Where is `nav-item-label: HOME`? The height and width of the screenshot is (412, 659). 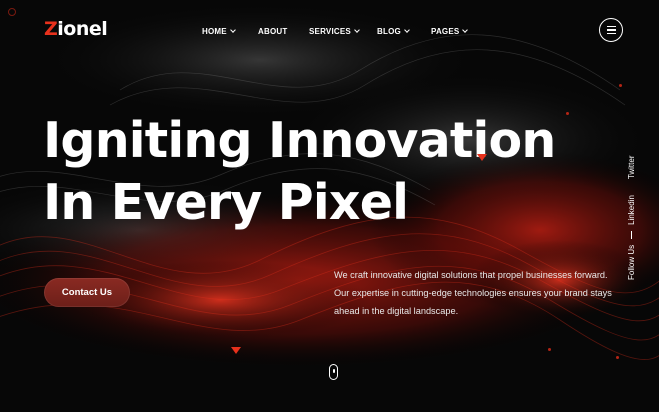
nav-item-label: HOME is located at coordinates (214, 31).